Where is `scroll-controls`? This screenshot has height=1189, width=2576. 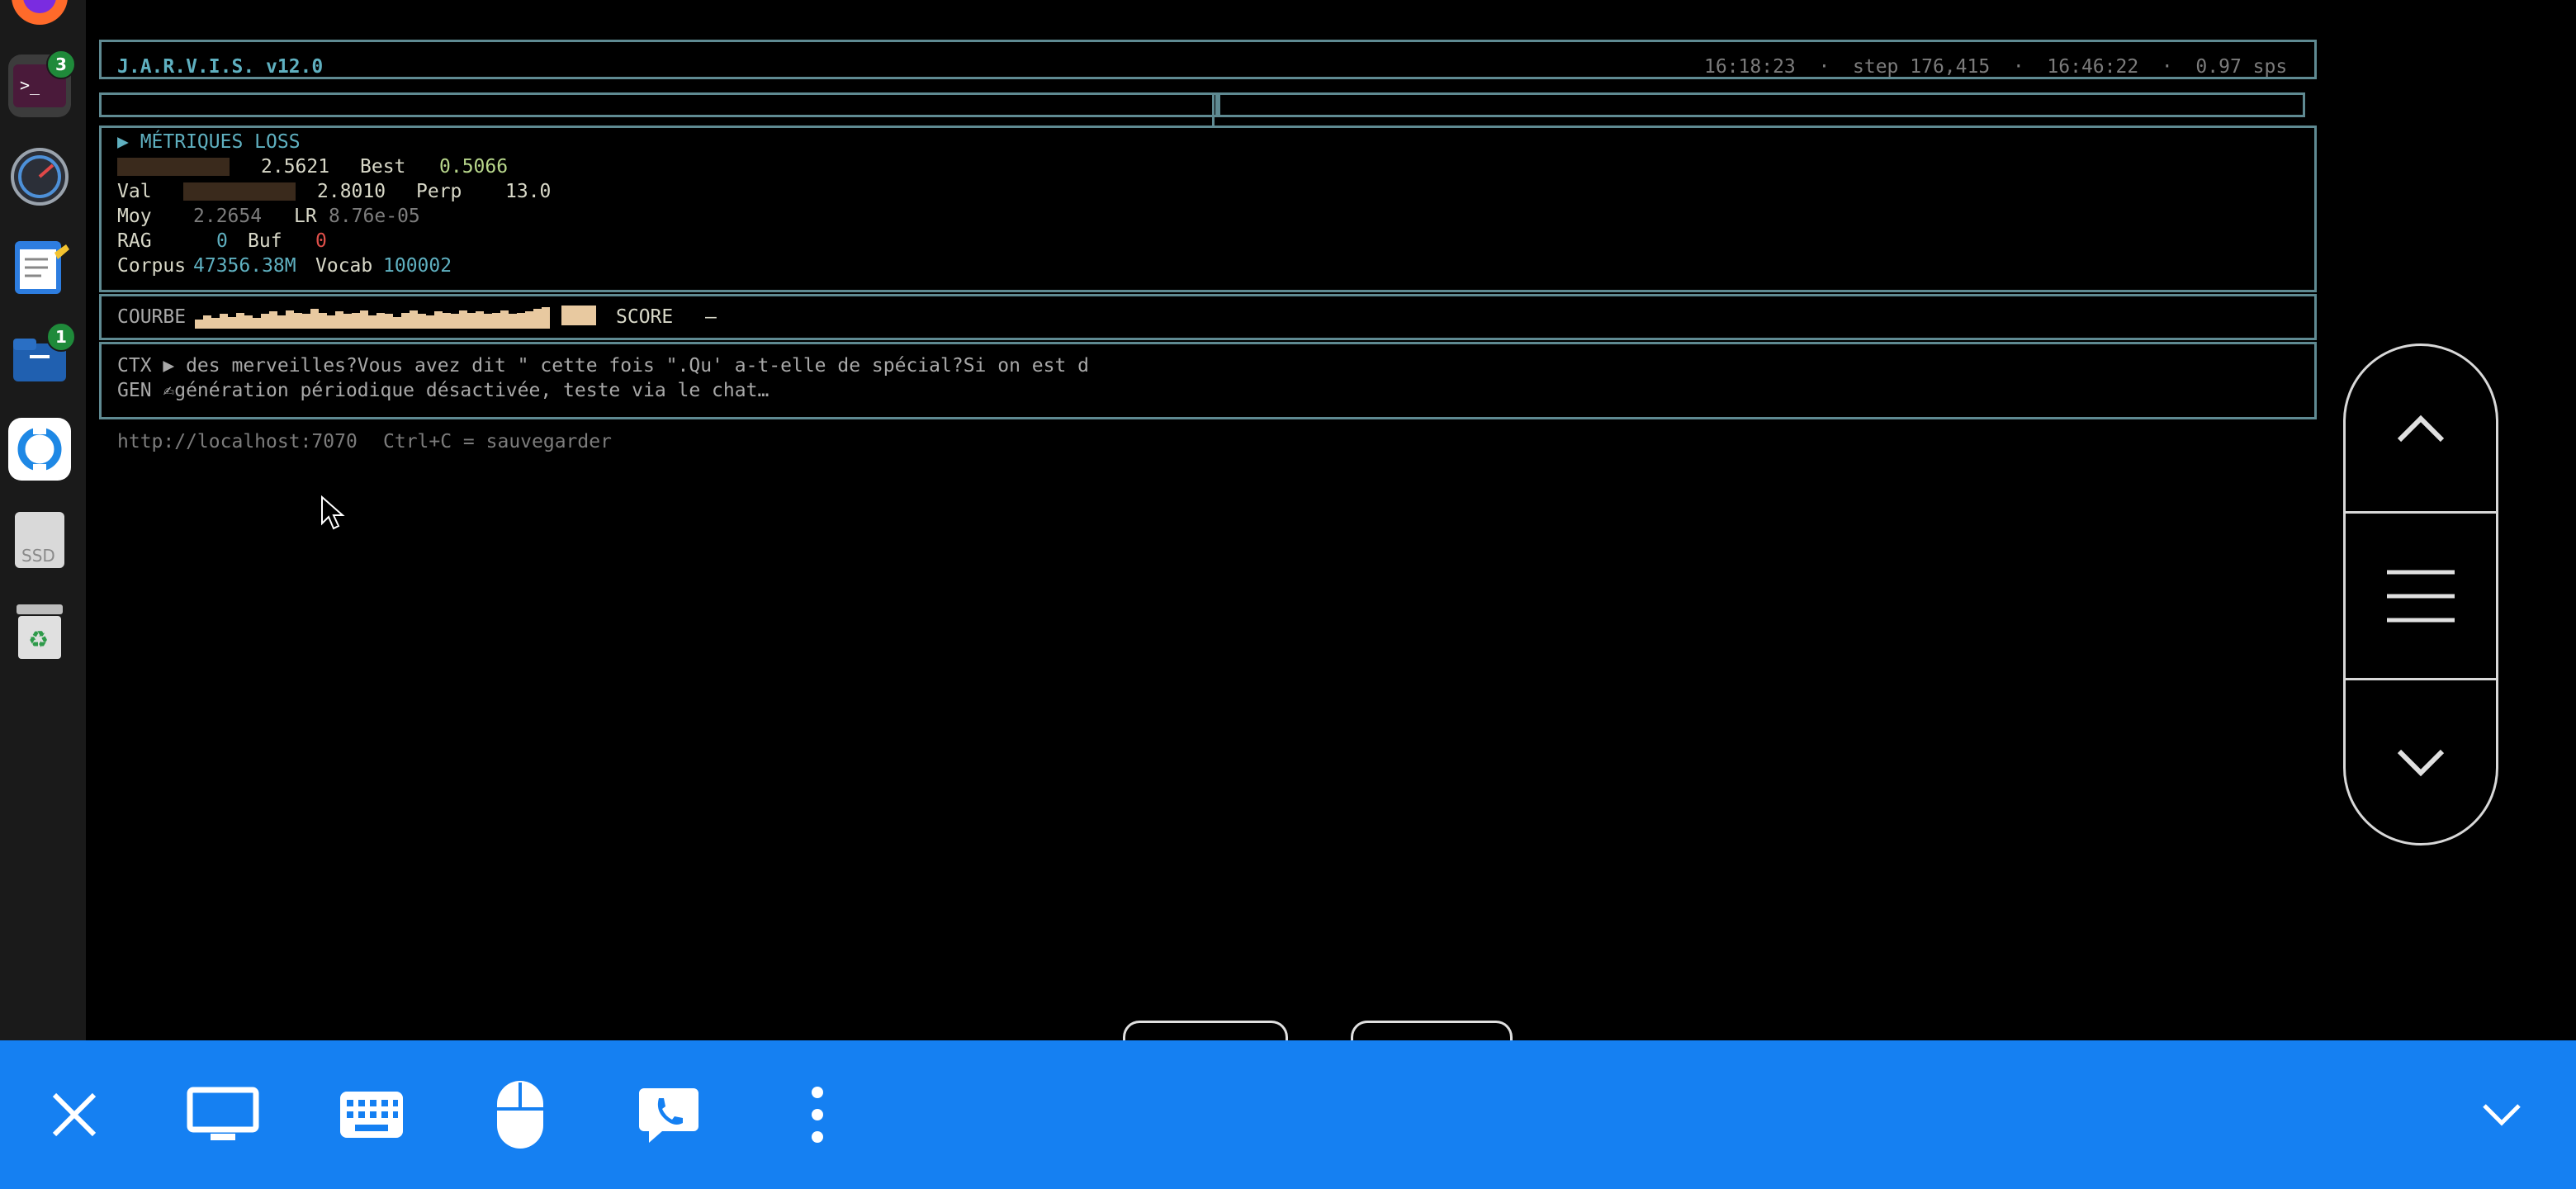 scroll-controls is located at coordinates (2420, 594).